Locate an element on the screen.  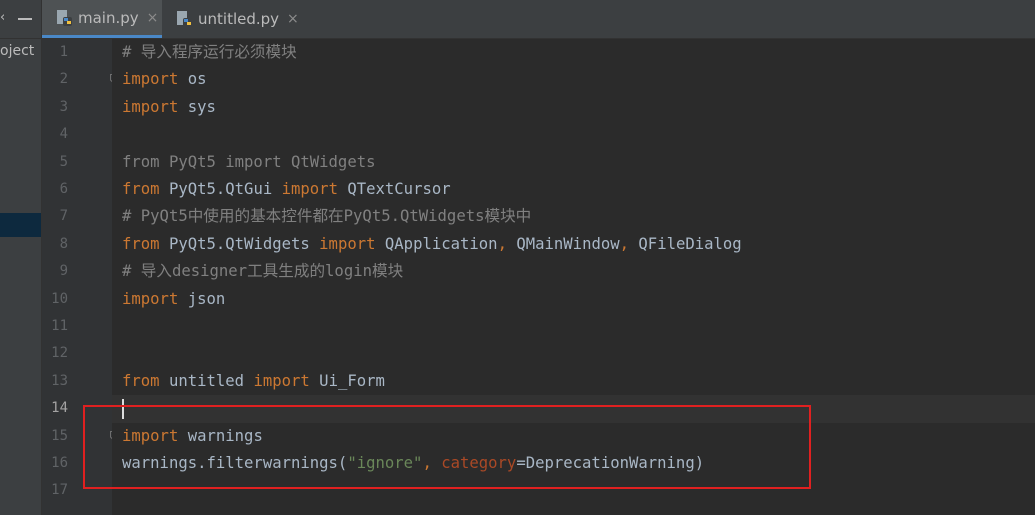
code-line: from PyQt5.QtGui import QTextCursor is located at coordinates (286, 189).